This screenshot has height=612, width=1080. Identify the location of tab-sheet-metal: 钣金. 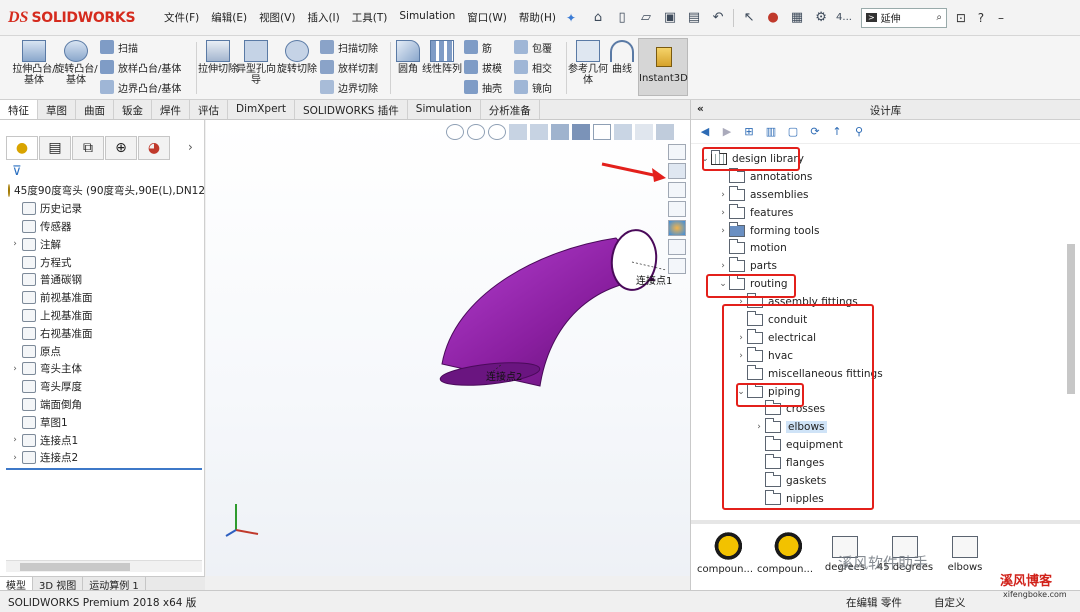
(133, 109).